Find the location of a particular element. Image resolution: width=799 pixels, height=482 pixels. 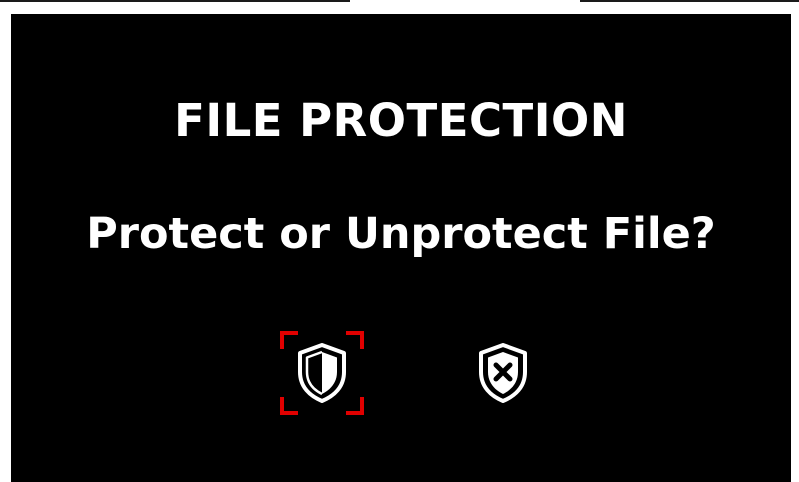

protect-option-button is located at coordinates (322, 373).